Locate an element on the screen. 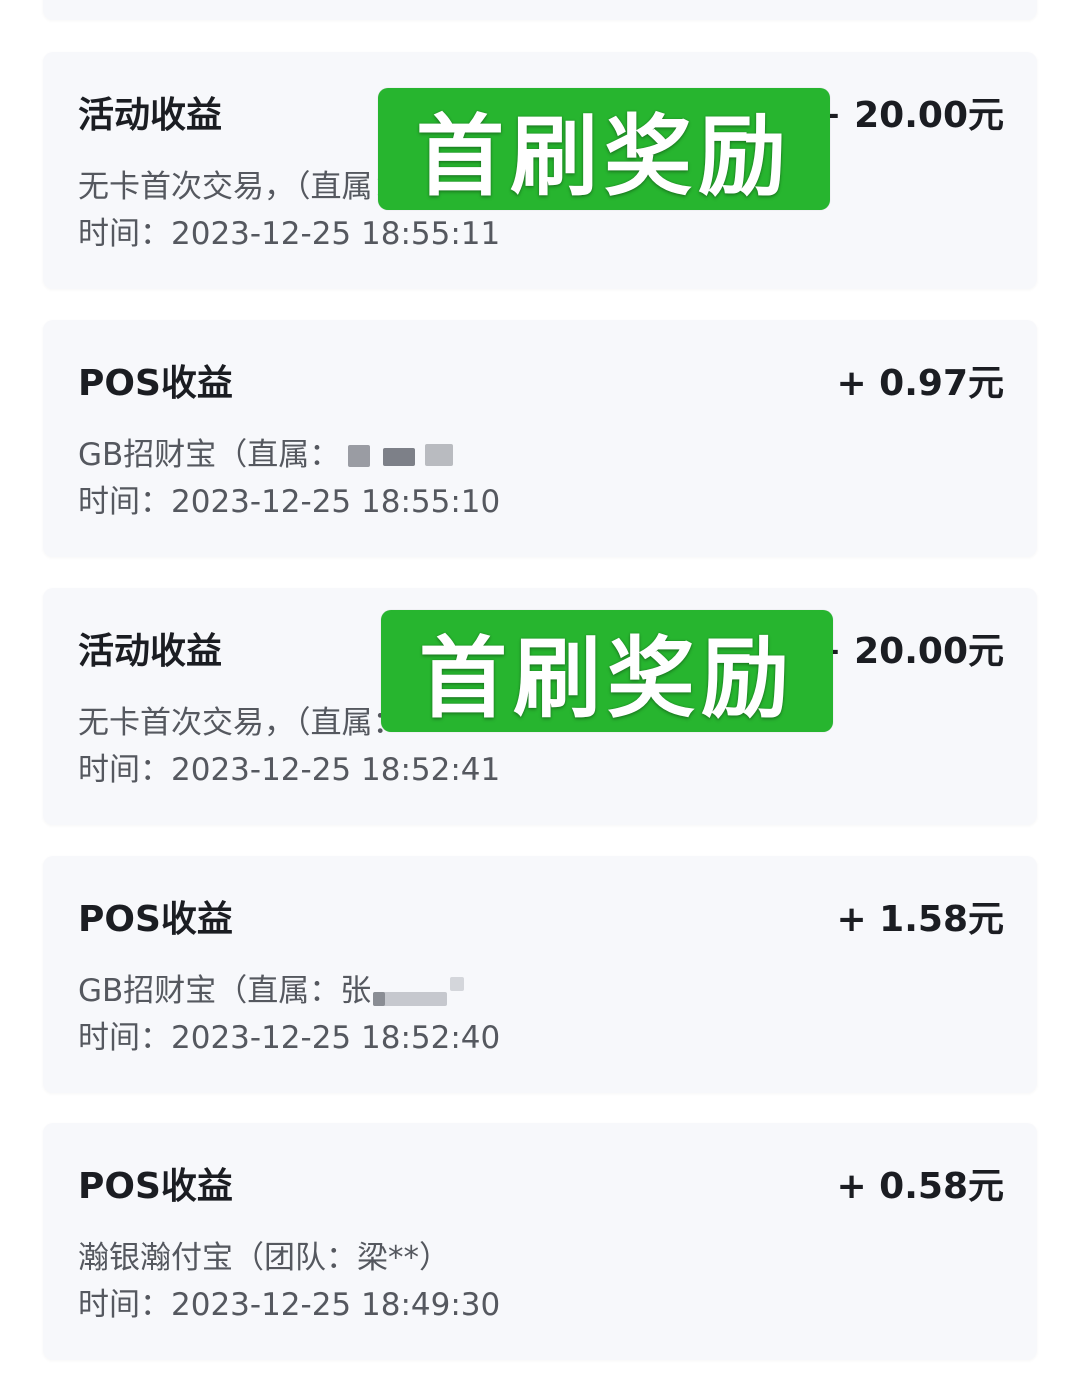 This screenshot has height=1393, width=1080. record-amount: + 0.97元 is located at coordinates (920, 383).